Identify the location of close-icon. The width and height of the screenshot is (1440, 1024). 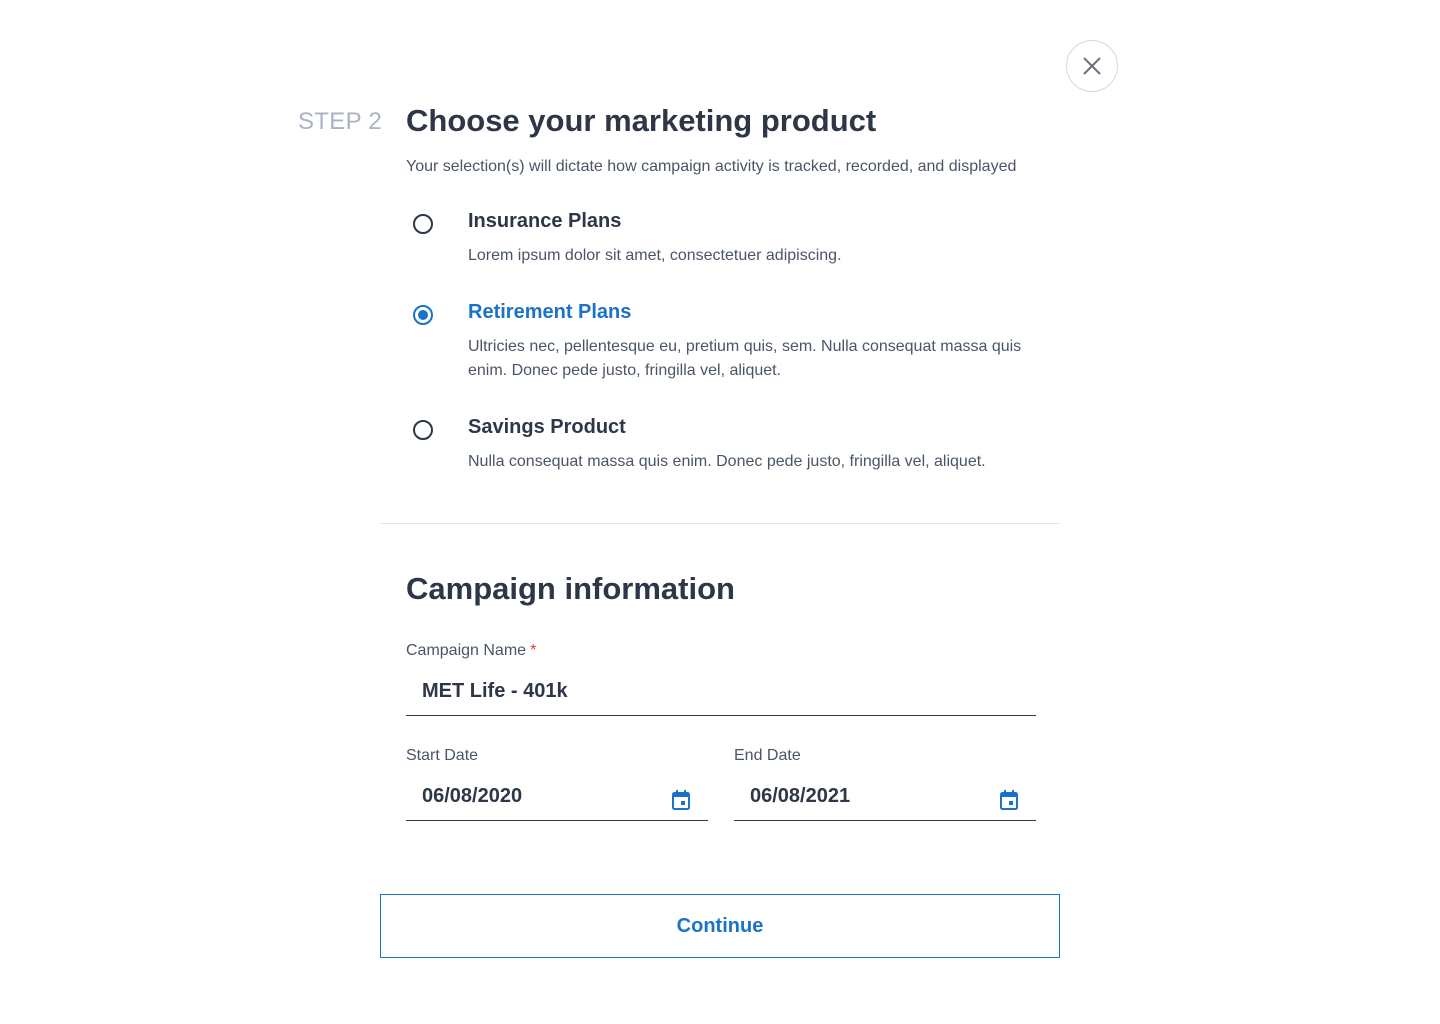
(1092, 66).